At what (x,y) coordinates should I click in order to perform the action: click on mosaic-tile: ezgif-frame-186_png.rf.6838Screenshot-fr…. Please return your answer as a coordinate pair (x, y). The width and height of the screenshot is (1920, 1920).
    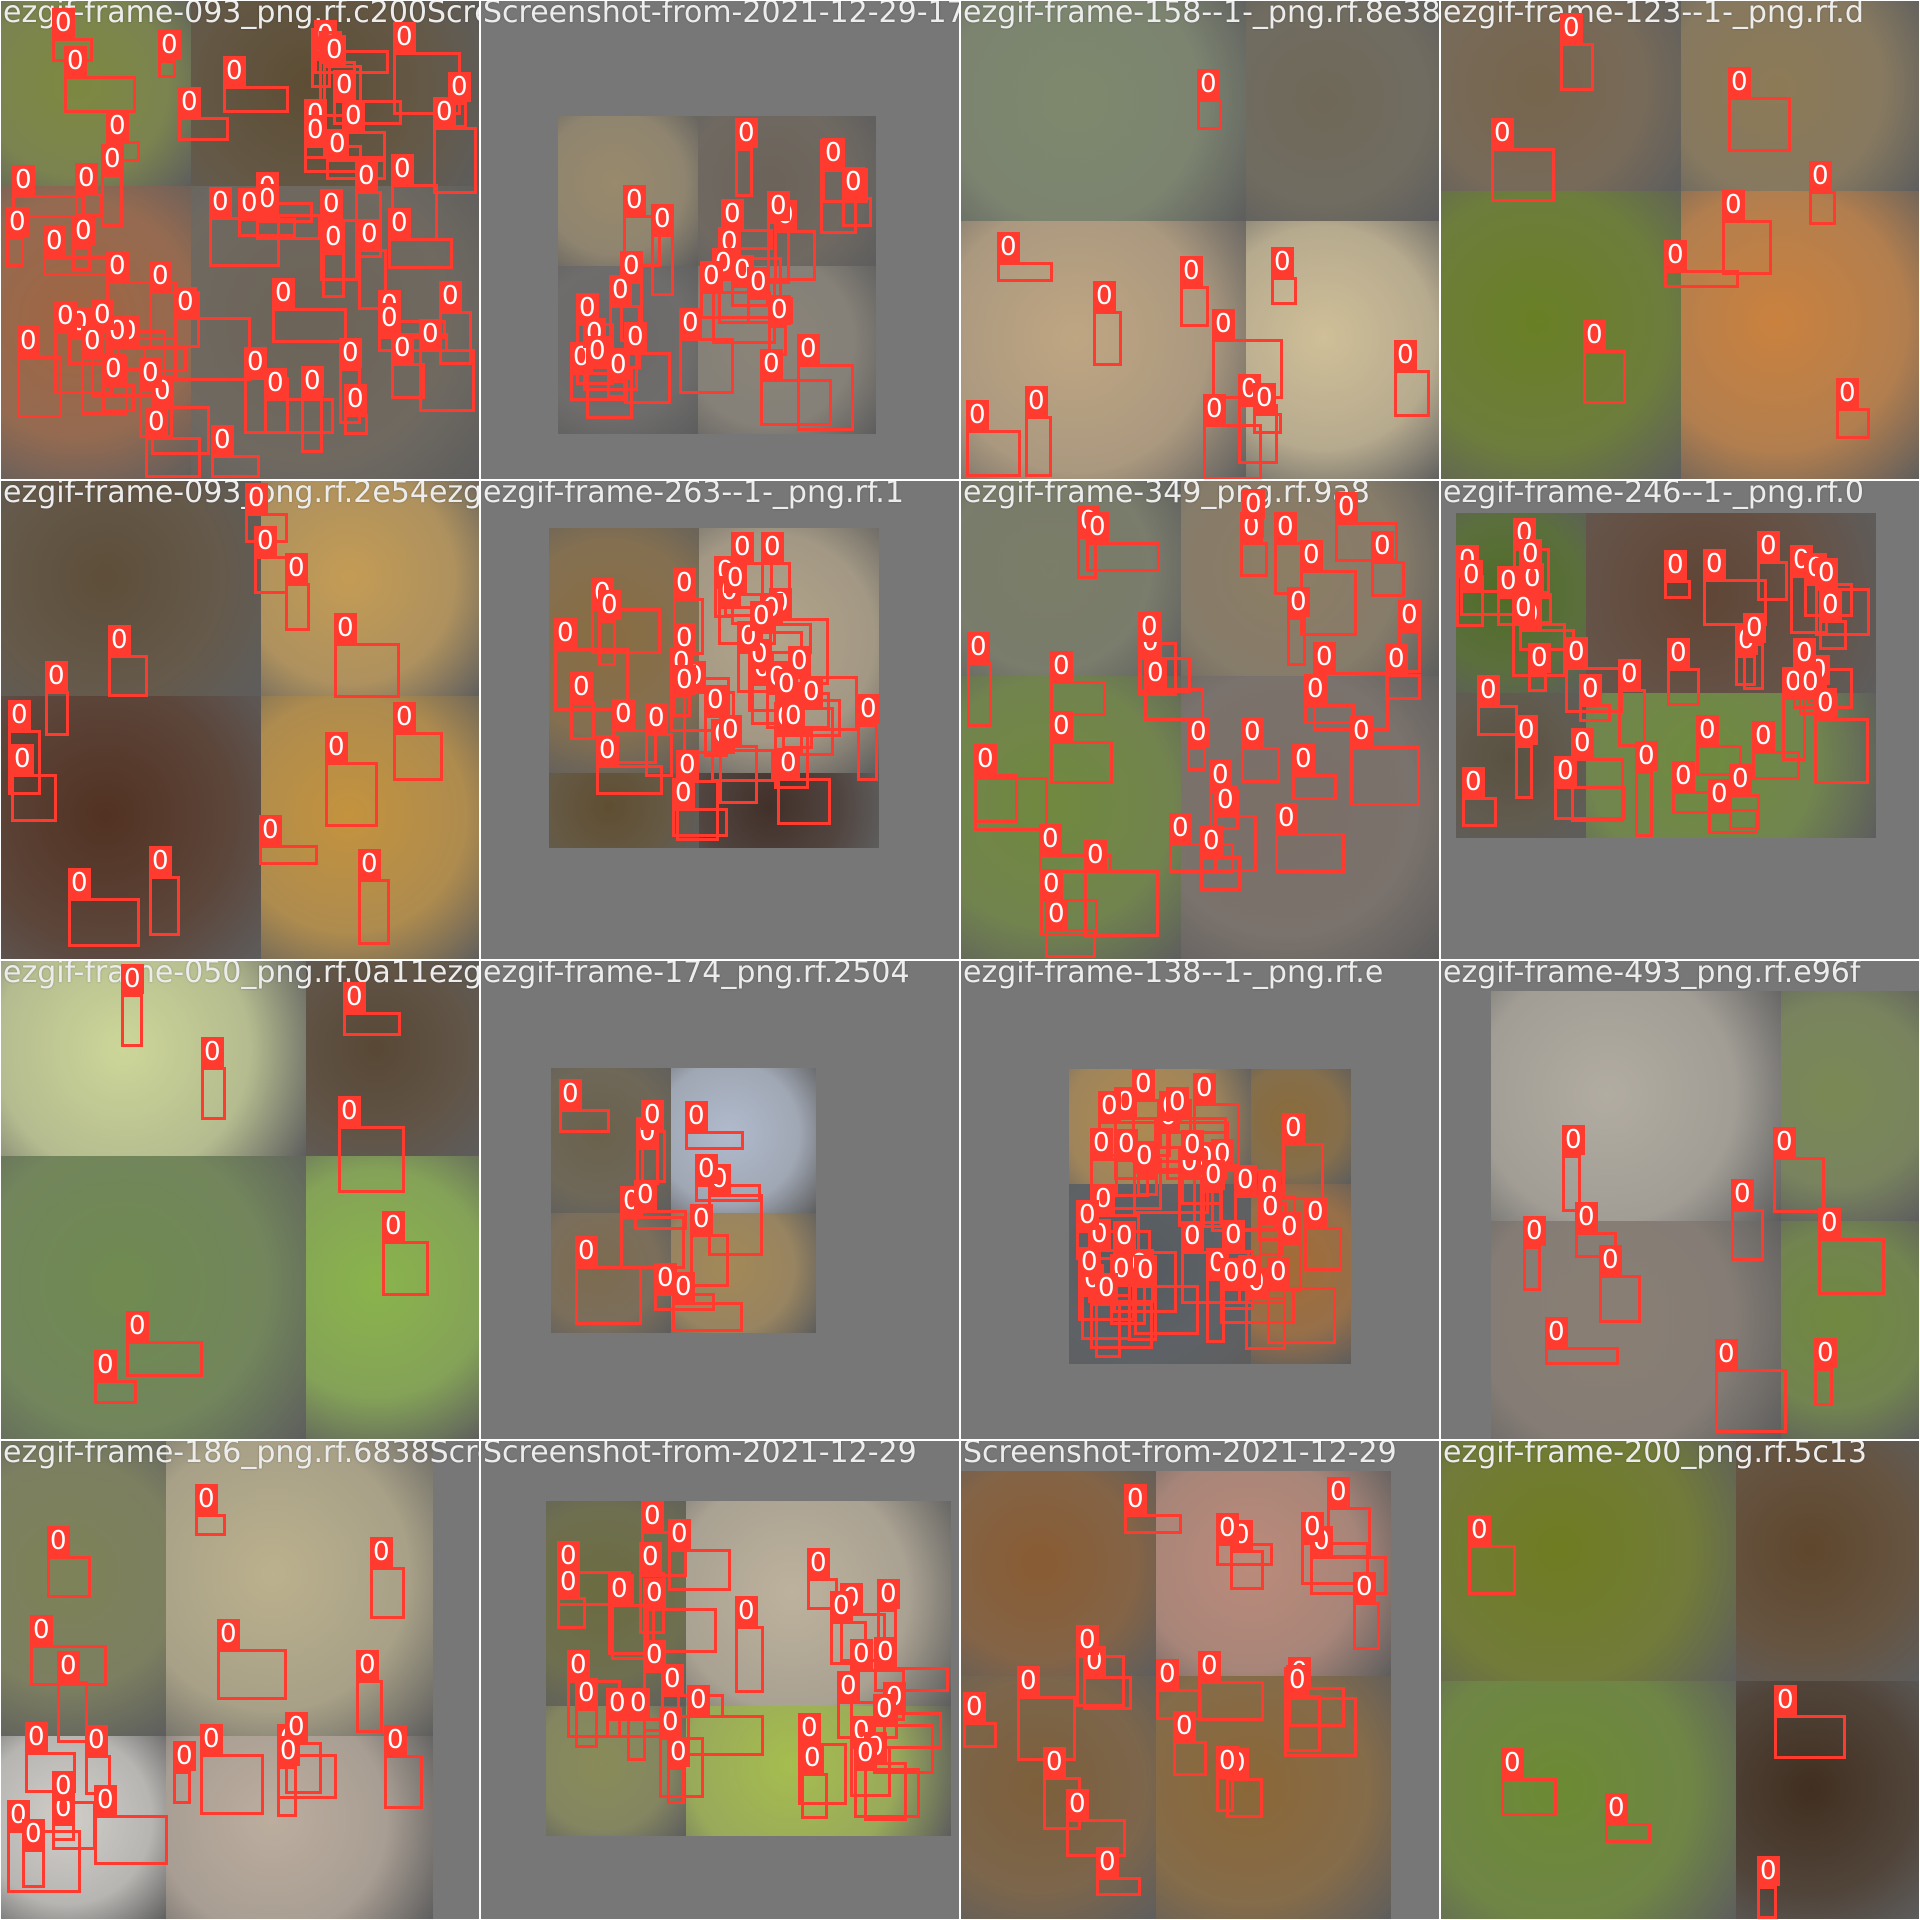
    Looking at the image, I should click on (240, 1680).